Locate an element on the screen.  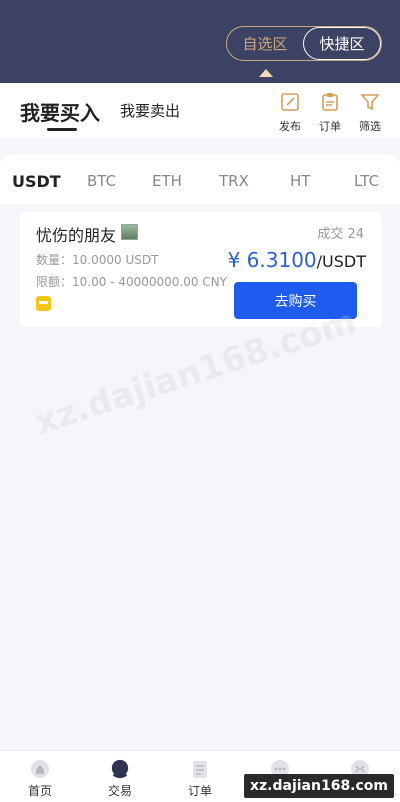
caret-up-icon is located at coordinates (266, 73).